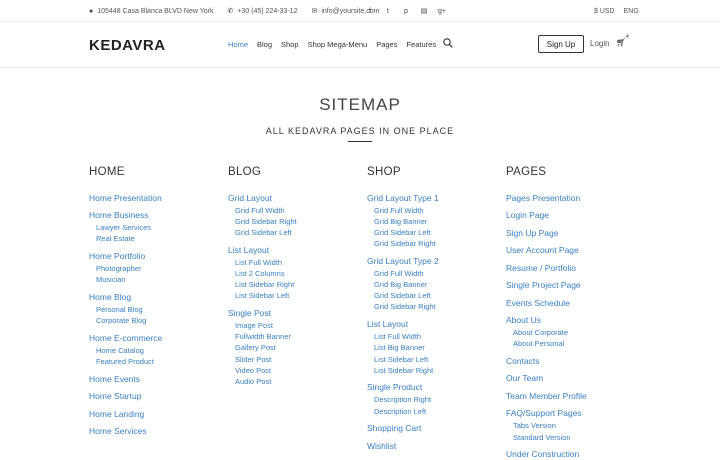 The width and height of the screenshot is (720, 460). Describe the element at coordinates (91, 11) in the screenshot. I see `location-pin-icon: ●` at that location.